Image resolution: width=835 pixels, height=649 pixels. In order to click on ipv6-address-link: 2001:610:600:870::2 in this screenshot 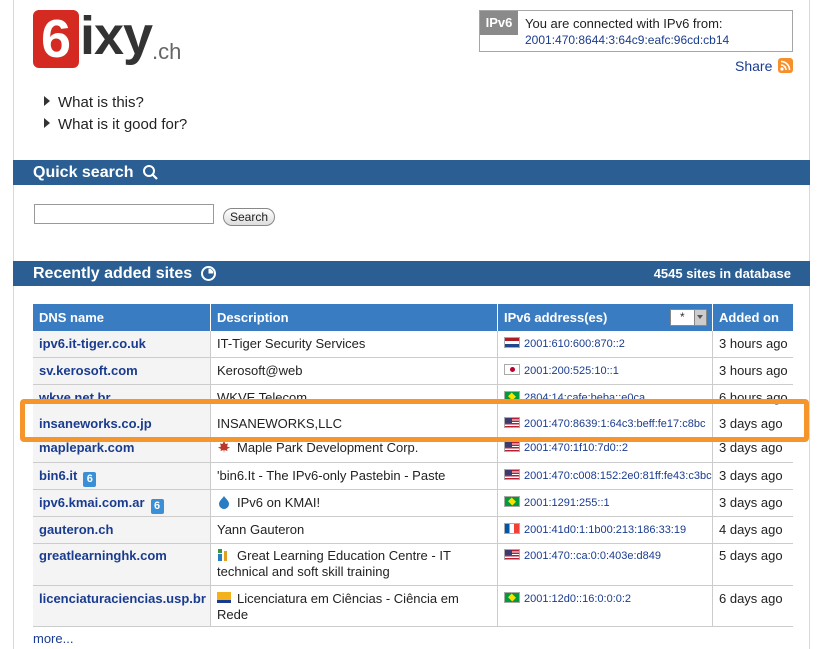, I will do `click(574, 344)`.